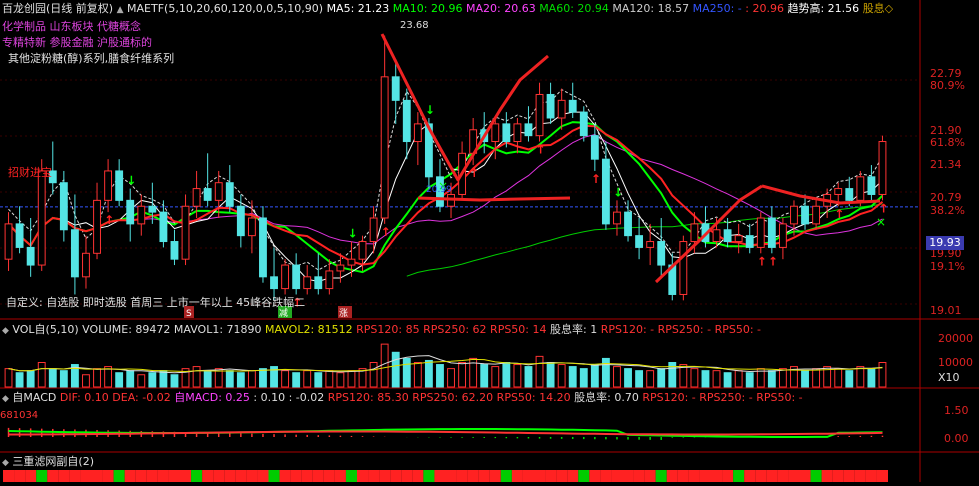  I want to click on macd-indicator: RPS50: 14.20, so click(535, 397).